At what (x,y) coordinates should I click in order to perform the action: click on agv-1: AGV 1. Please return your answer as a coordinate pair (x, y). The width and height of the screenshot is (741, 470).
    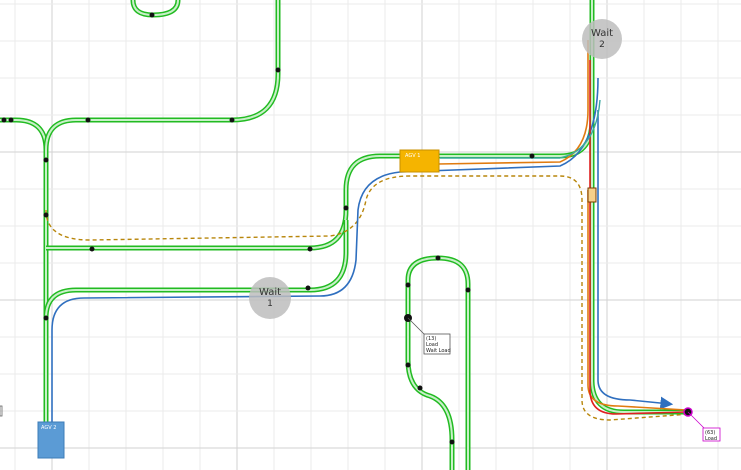
    Looking at the image, I should click on (419, 161).